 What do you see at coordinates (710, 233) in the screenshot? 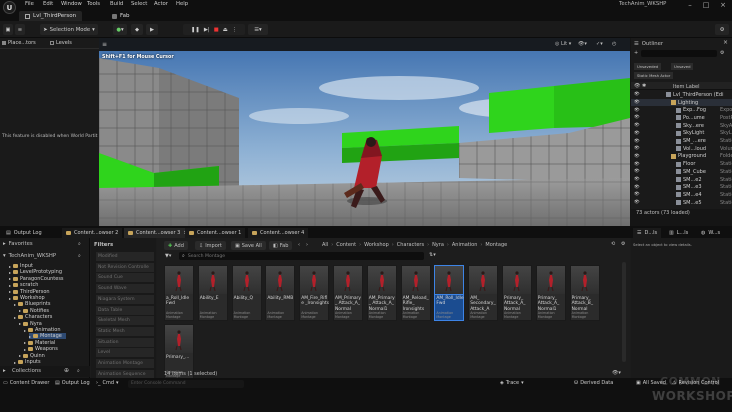
I see `tab-world: ◍ W...s` at bounding box center [710, 233].